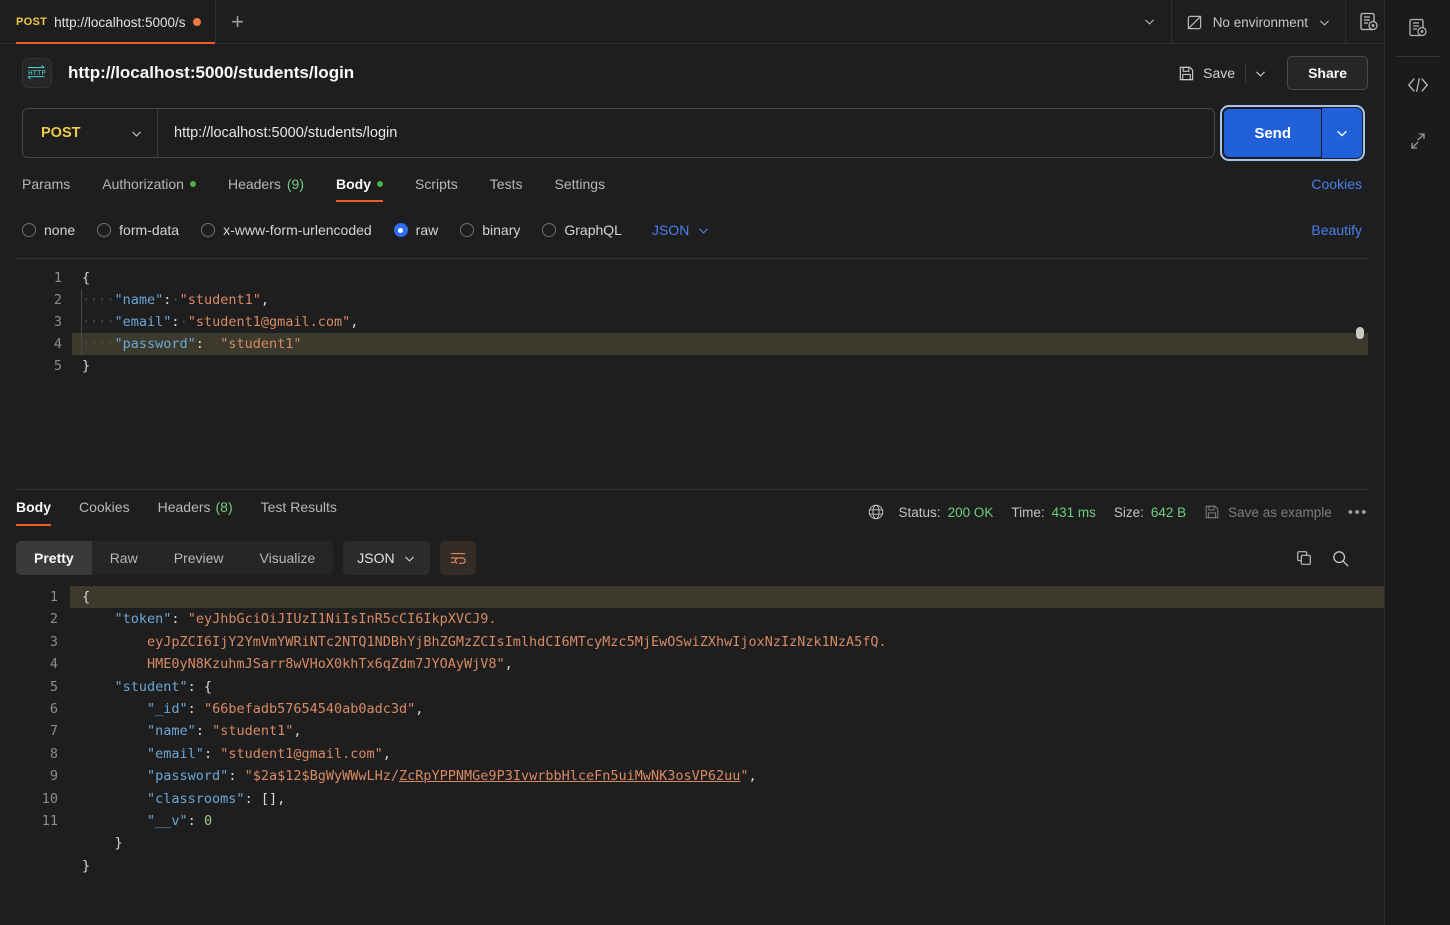 The height and width of the screenshot is (925, 1450). I want to click on time-badge: Time: 431 ms, so click(1053, 512).